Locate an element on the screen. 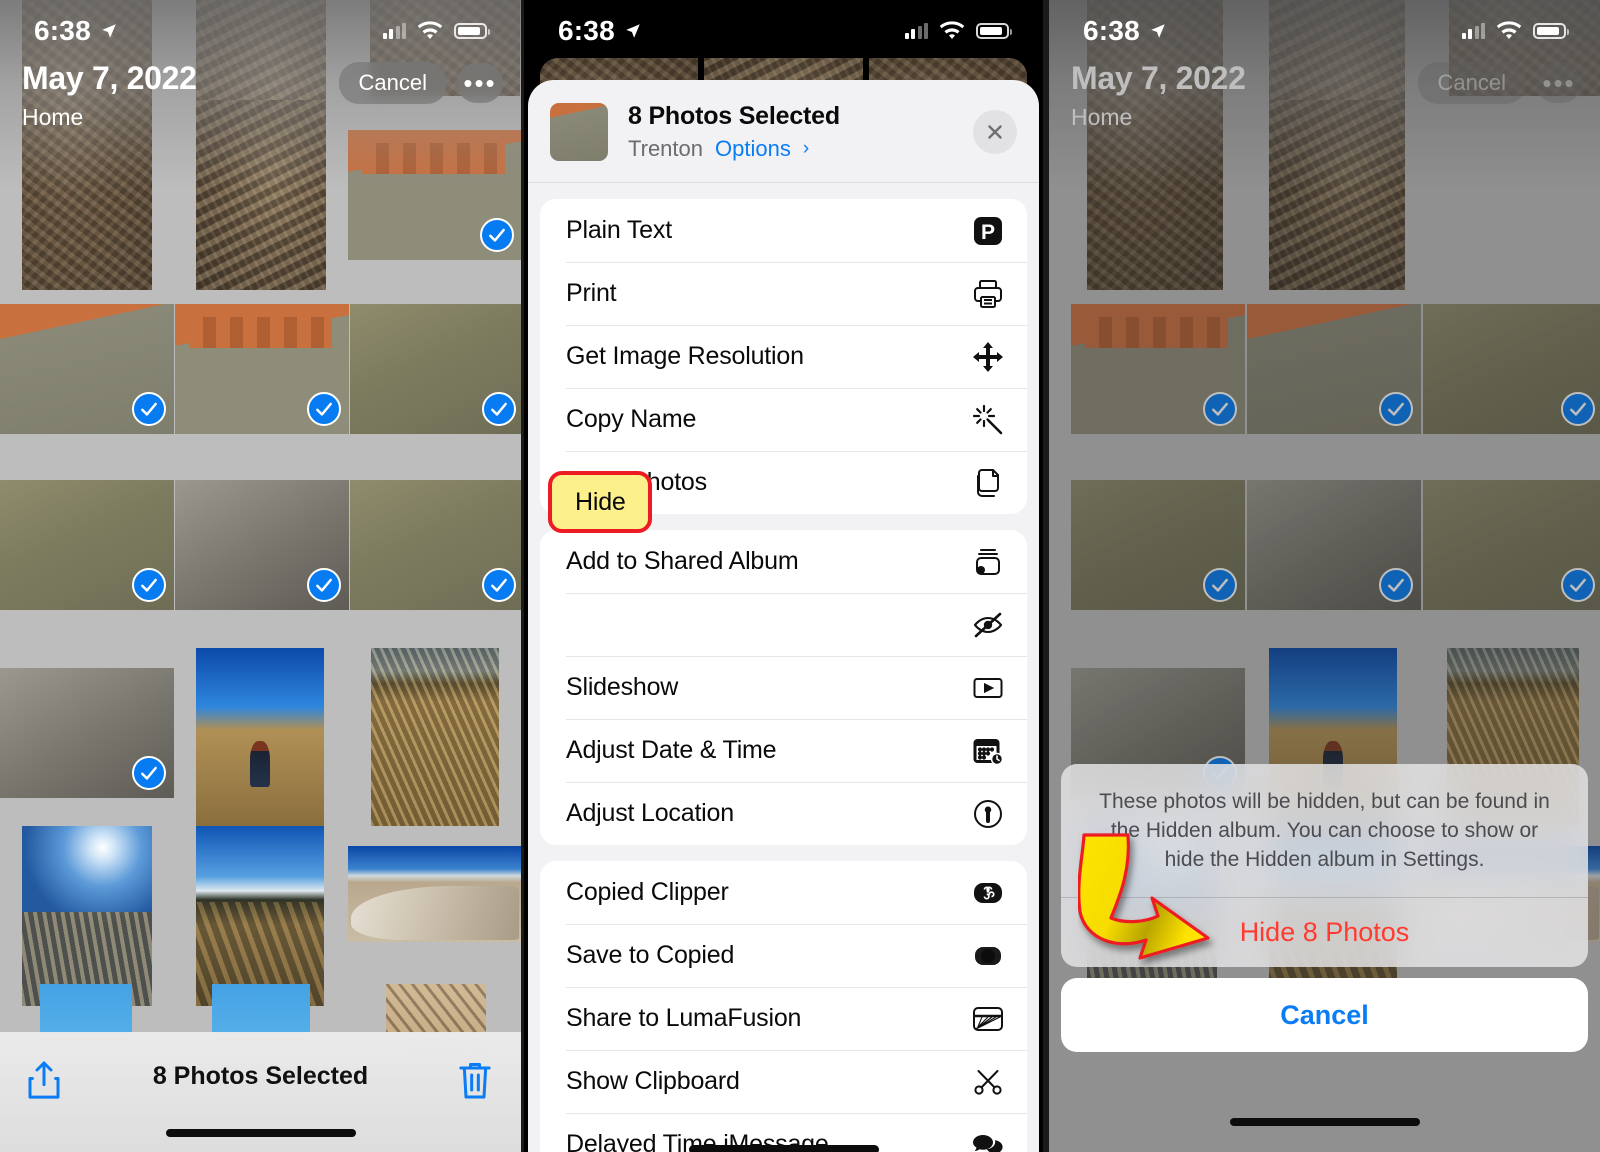 The image size is (1600, 1152). photo-controller-screen is located at coordinates (435, 545).